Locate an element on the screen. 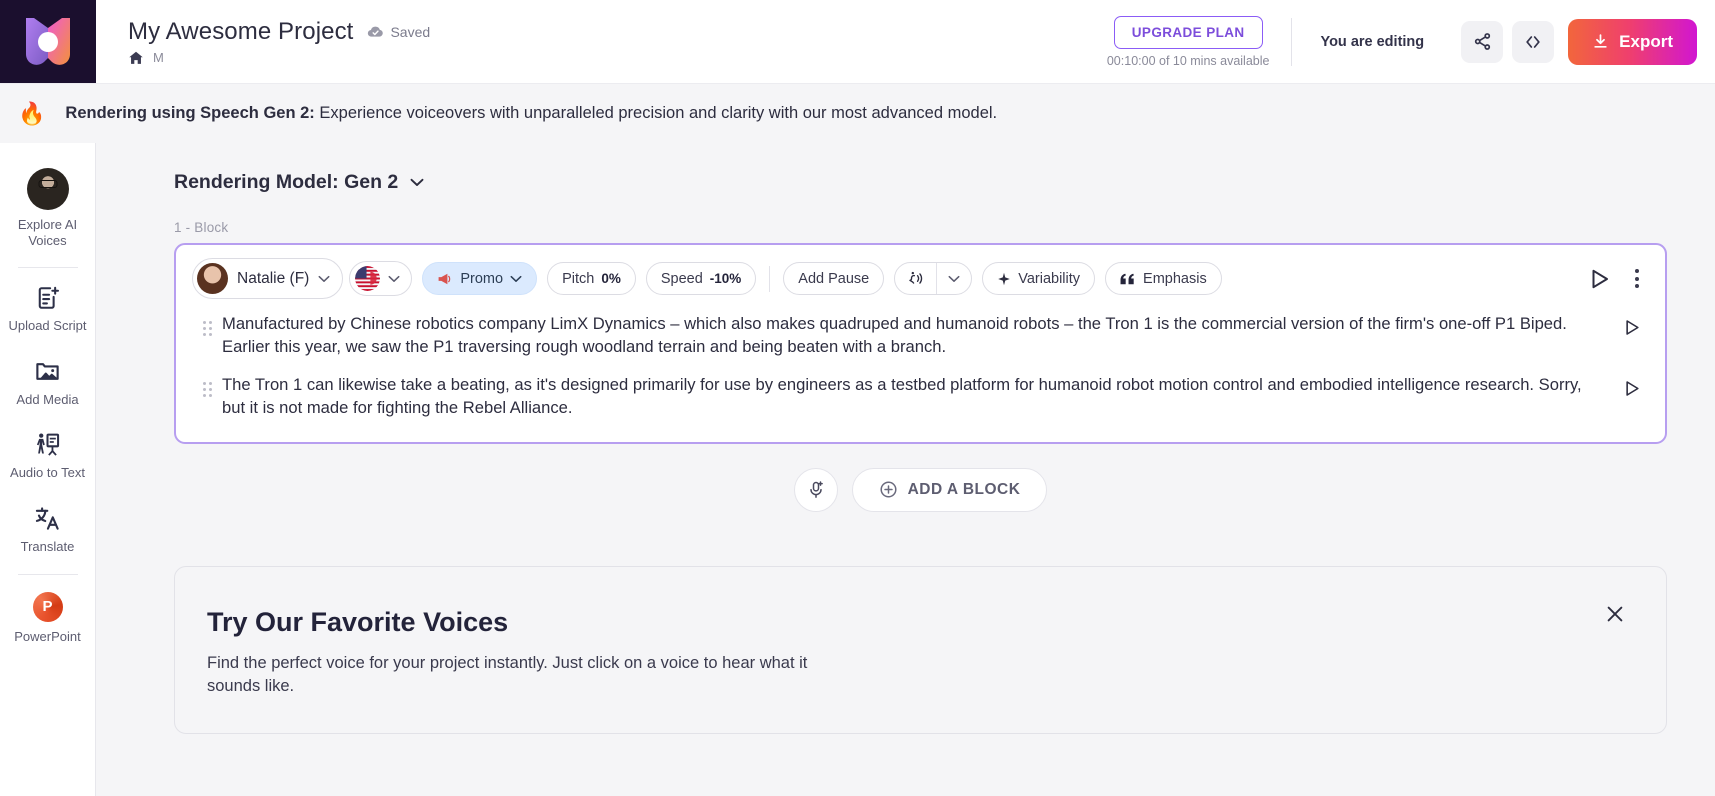 The image size is (1715, 796). rendering-model-label: Rendering Model: Gen 2 is located at coordinates (286, 182).